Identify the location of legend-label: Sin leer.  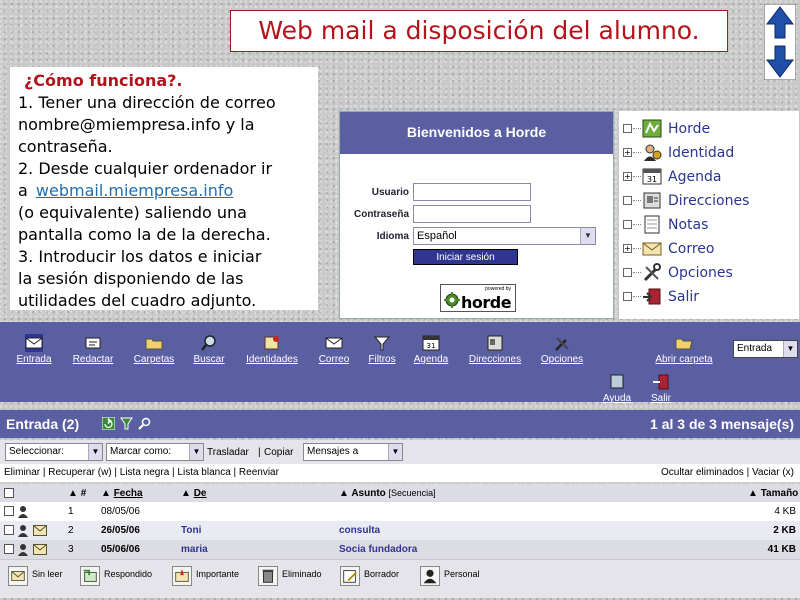
(47, 574).